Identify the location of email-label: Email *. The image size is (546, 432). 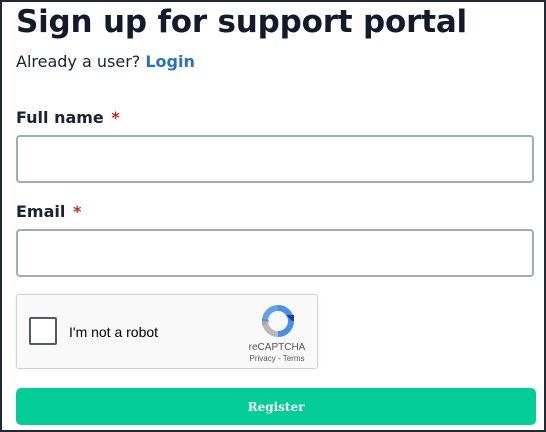
(48, 211).